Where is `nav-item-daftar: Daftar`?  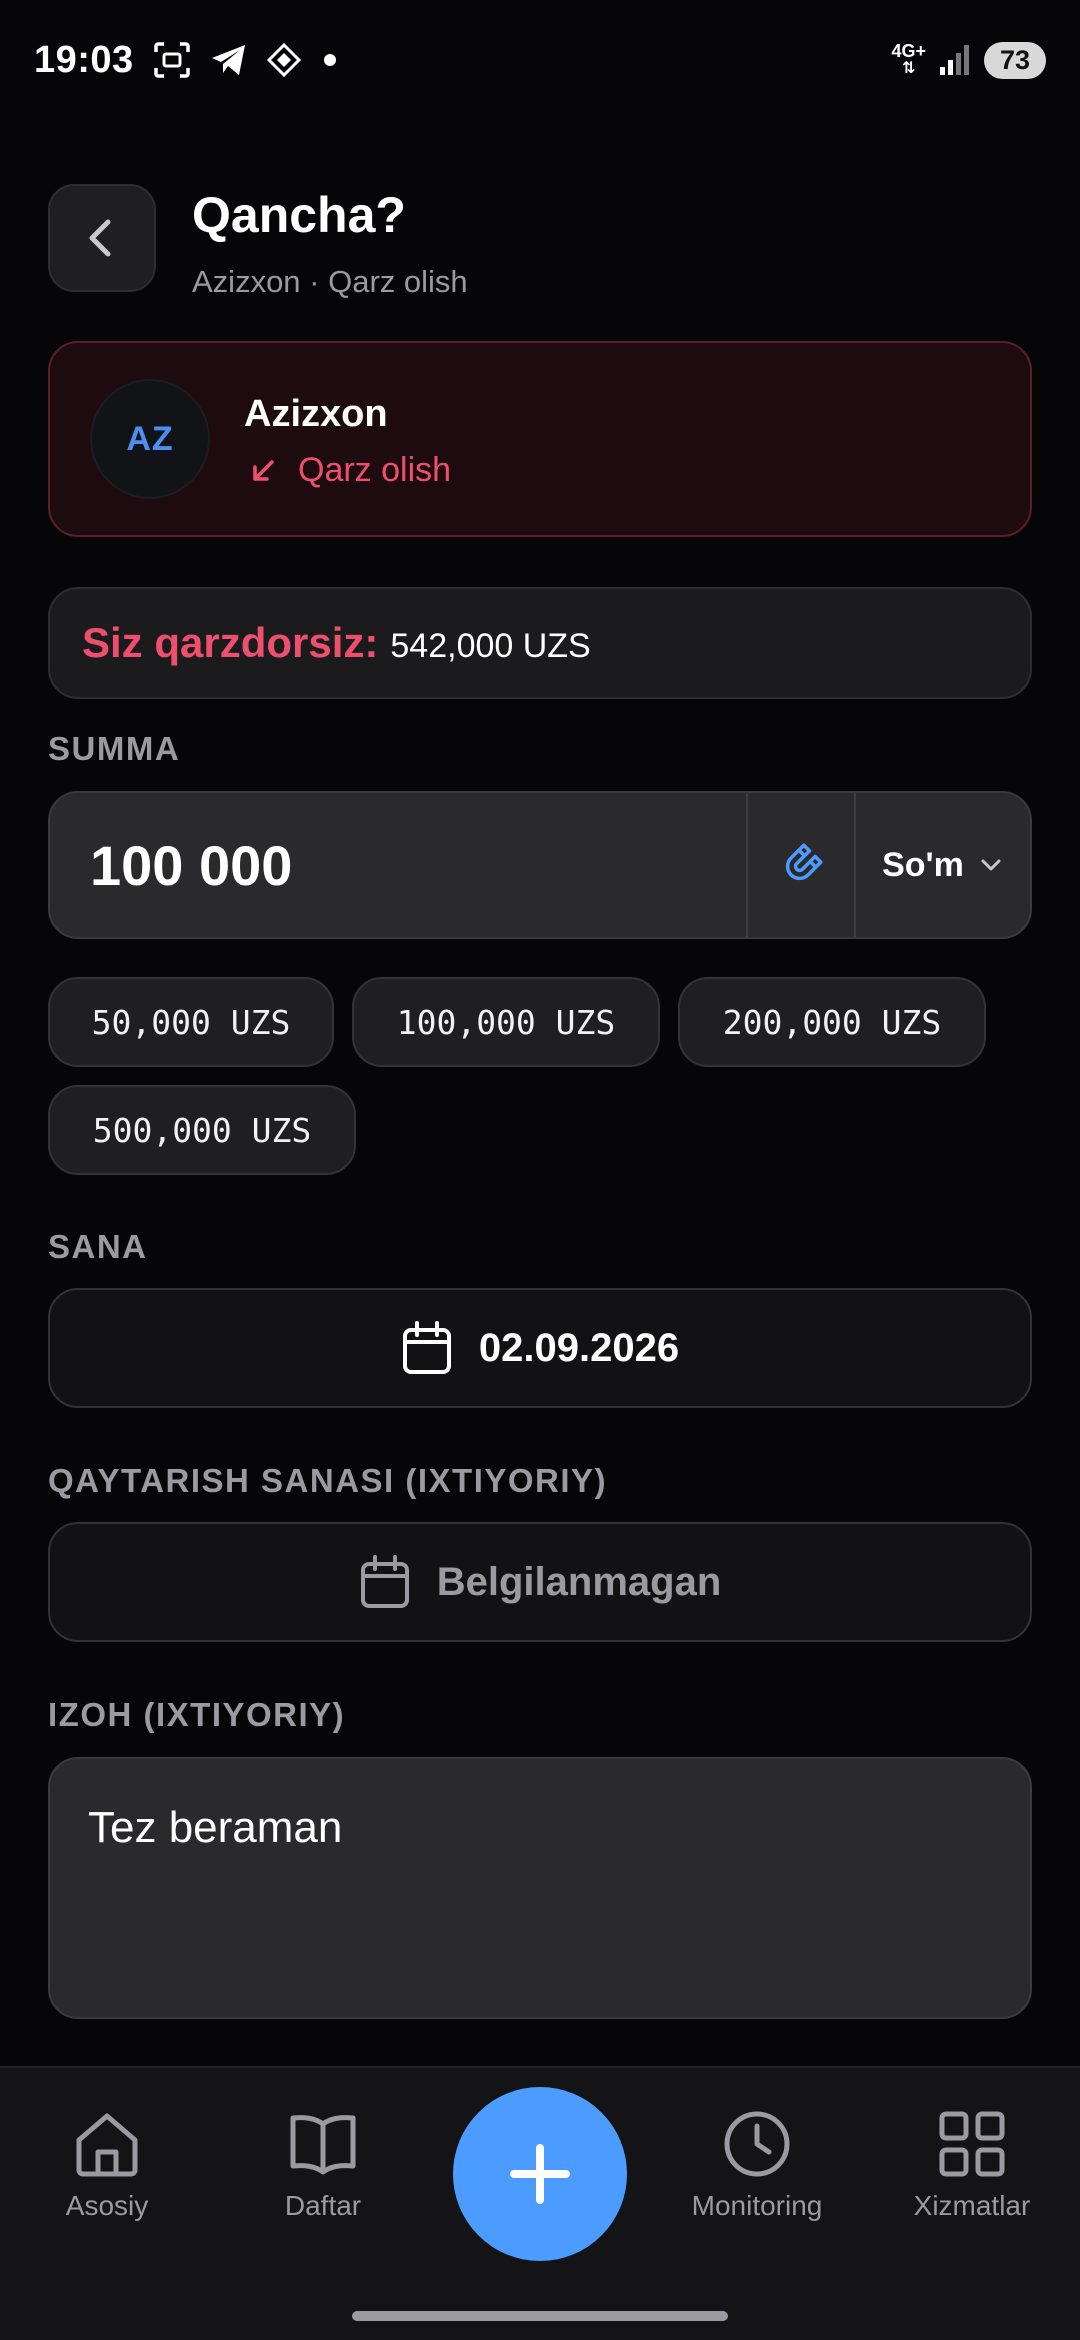
nav-item-daftar: Daftar is located at coordinates (323, 2165).